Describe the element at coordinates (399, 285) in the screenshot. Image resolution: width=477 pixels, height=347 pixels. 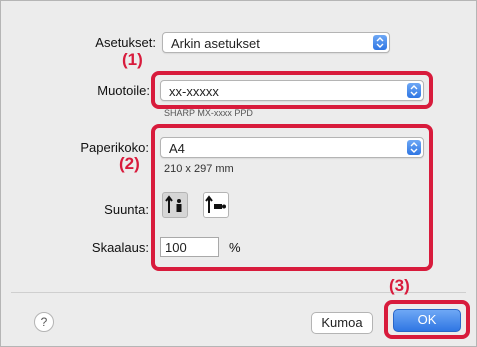
I see `callout-3: (3)` at that location.